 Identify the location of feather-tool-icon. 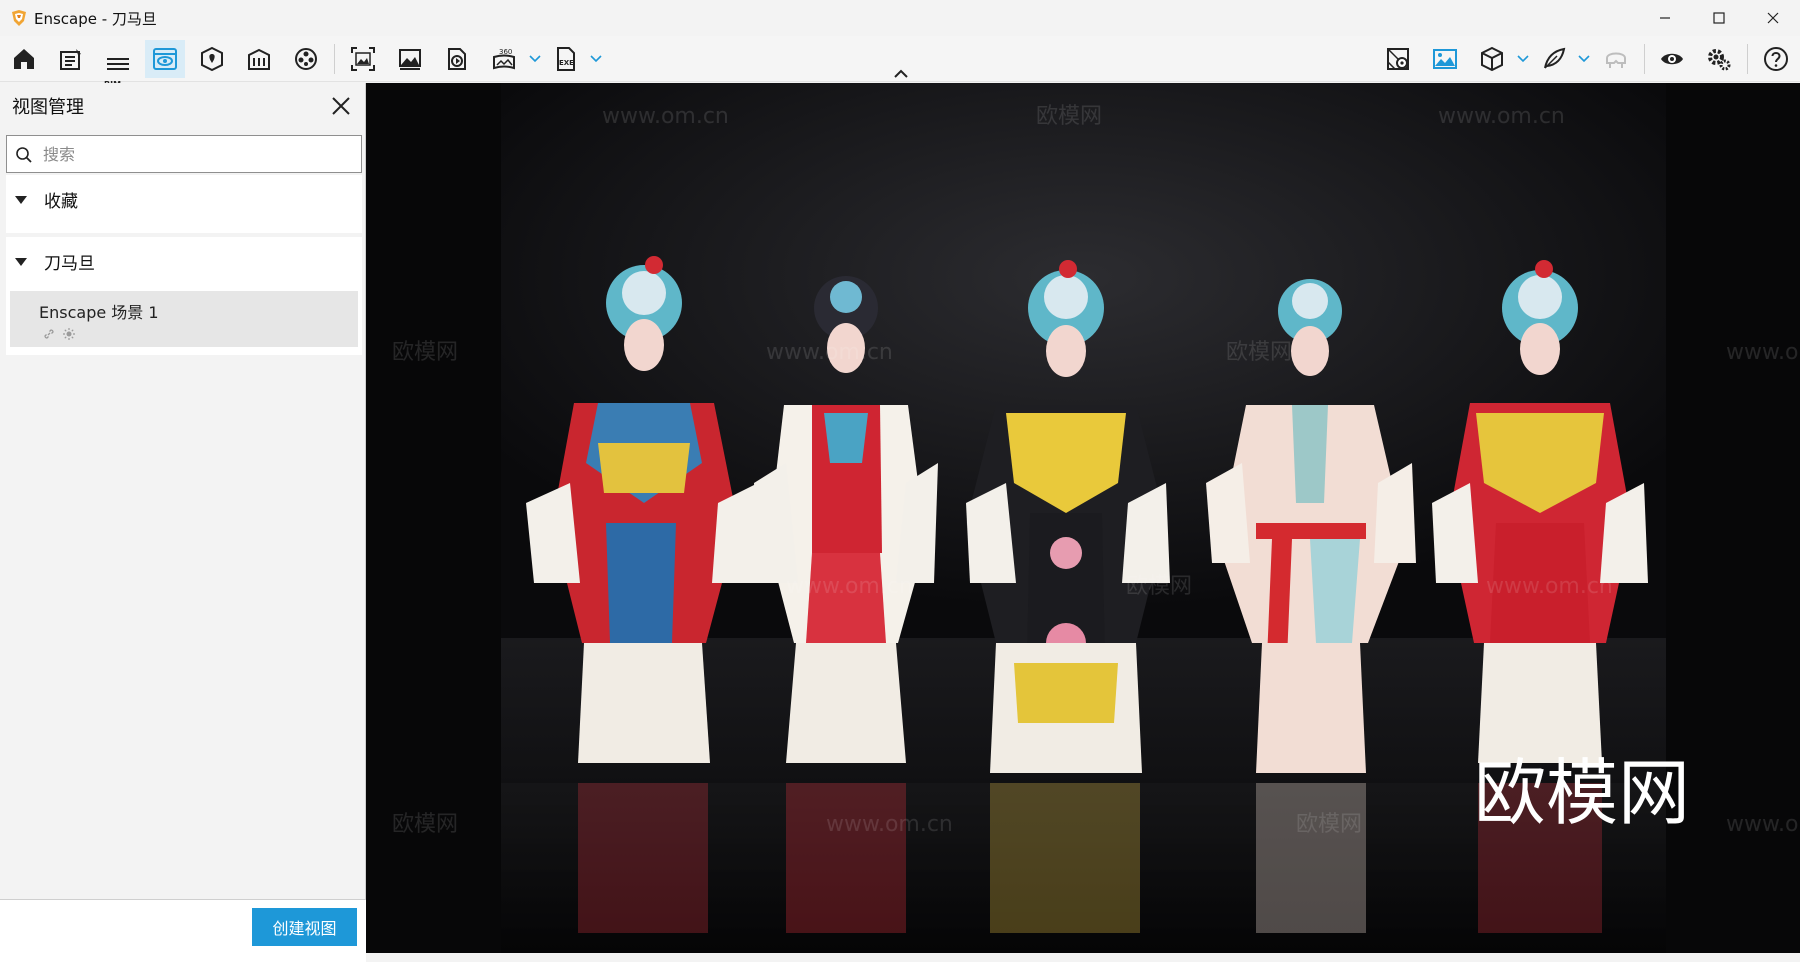
(1555, 58).